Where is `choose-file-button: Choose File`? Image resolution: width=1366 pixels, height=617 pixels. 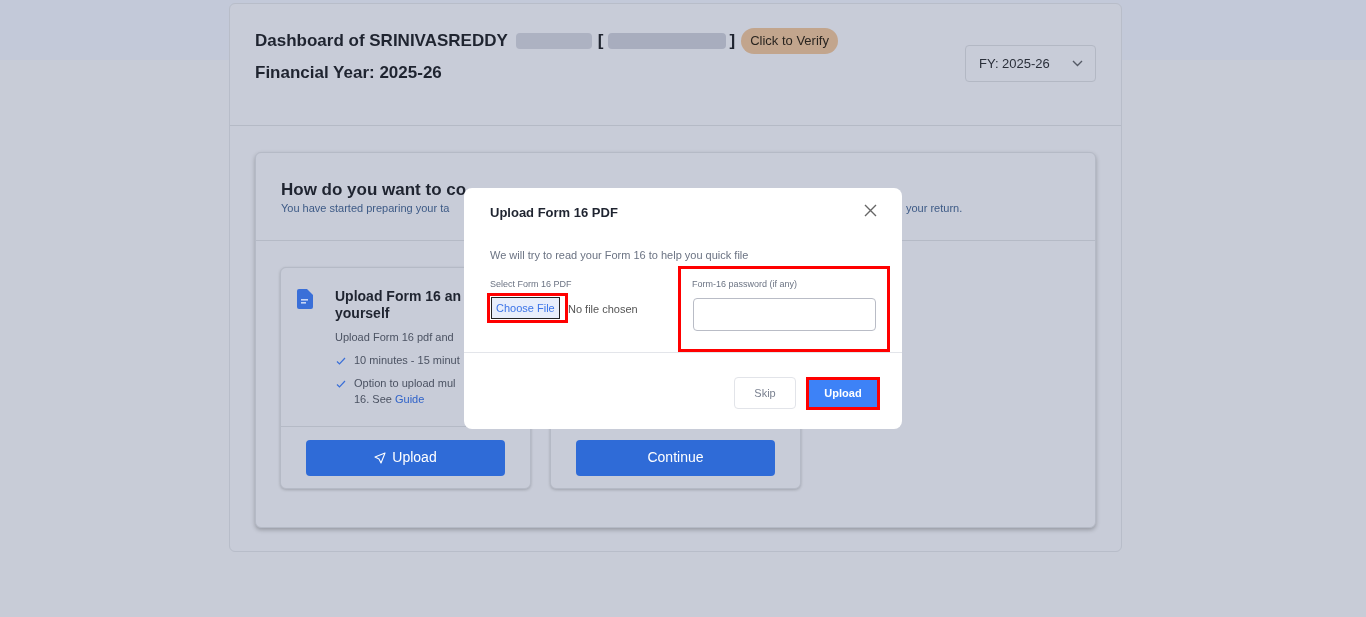 choose-file-button: Choose File is located at coordinates (525, 308).